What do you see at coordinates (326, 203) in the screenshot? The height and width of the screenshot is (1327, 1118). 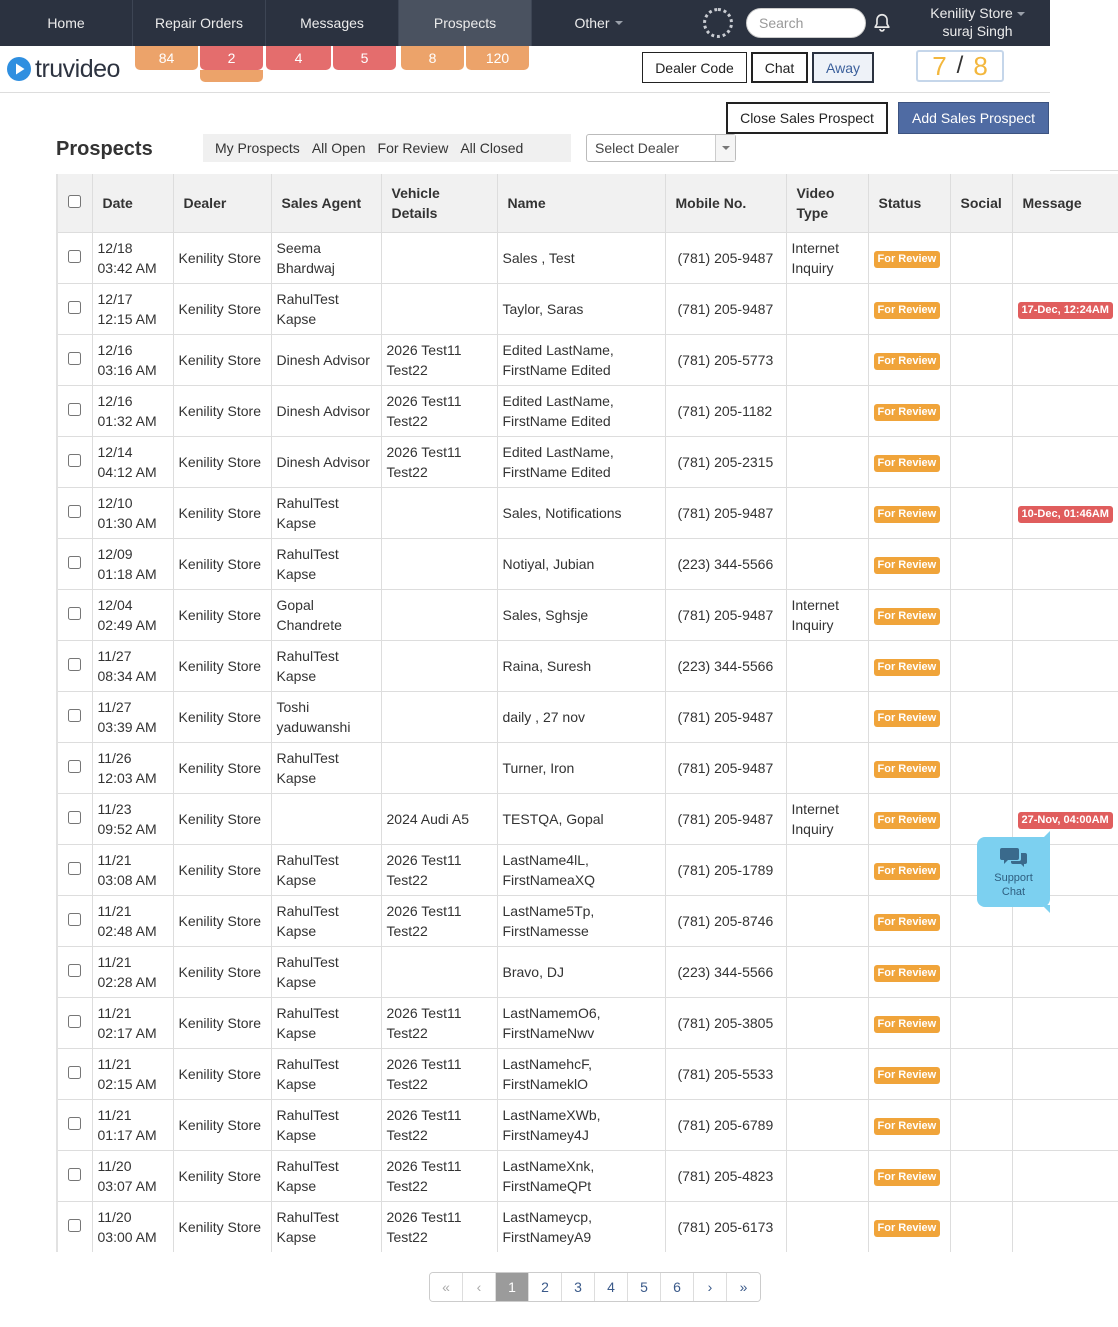 I see `col-sales-agent: Sales Agent` at bounding box center [326, 203].